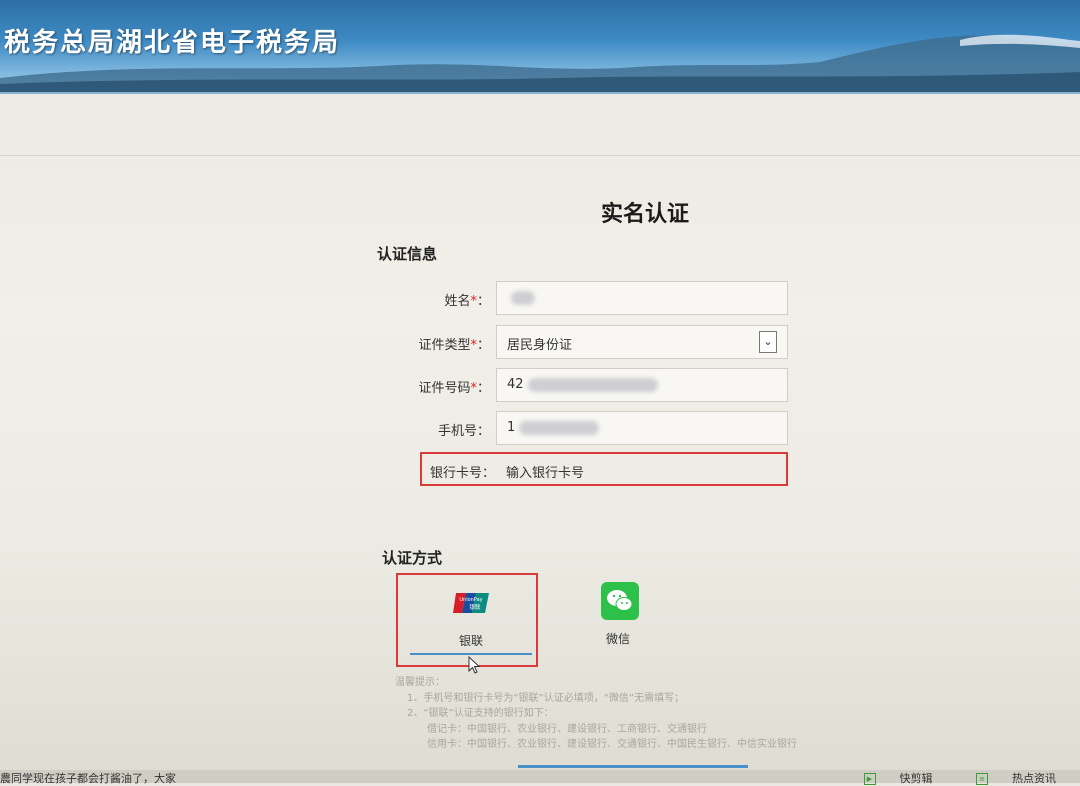 This screenshot has height=786, width=1080. I want to click on mouse-cursor-icon, so click(474, 665).